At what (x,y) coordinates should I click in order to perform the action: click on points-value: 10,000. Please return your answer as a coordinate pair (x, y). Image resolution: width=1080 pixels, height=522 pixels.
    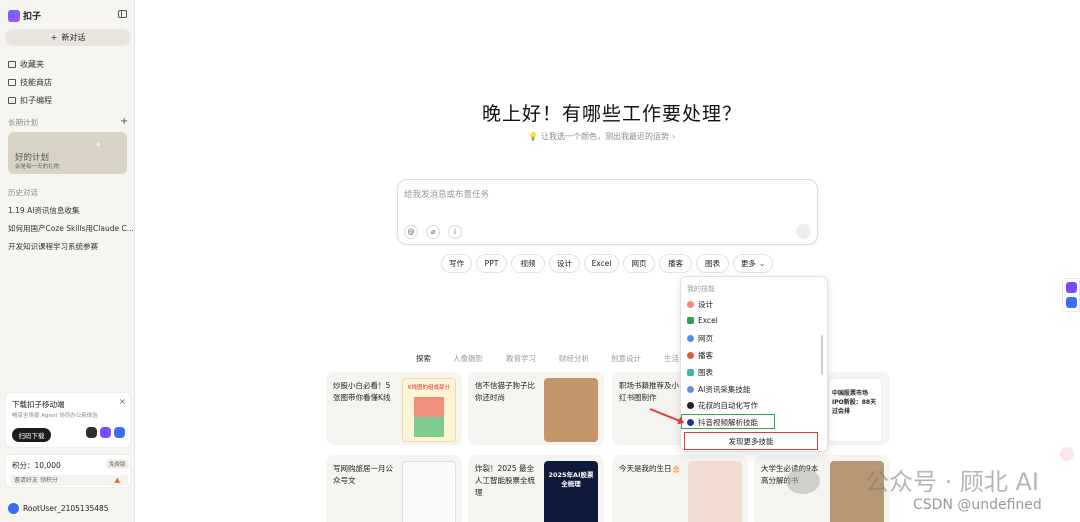
    Looking at the image, I should click on (47, 465).